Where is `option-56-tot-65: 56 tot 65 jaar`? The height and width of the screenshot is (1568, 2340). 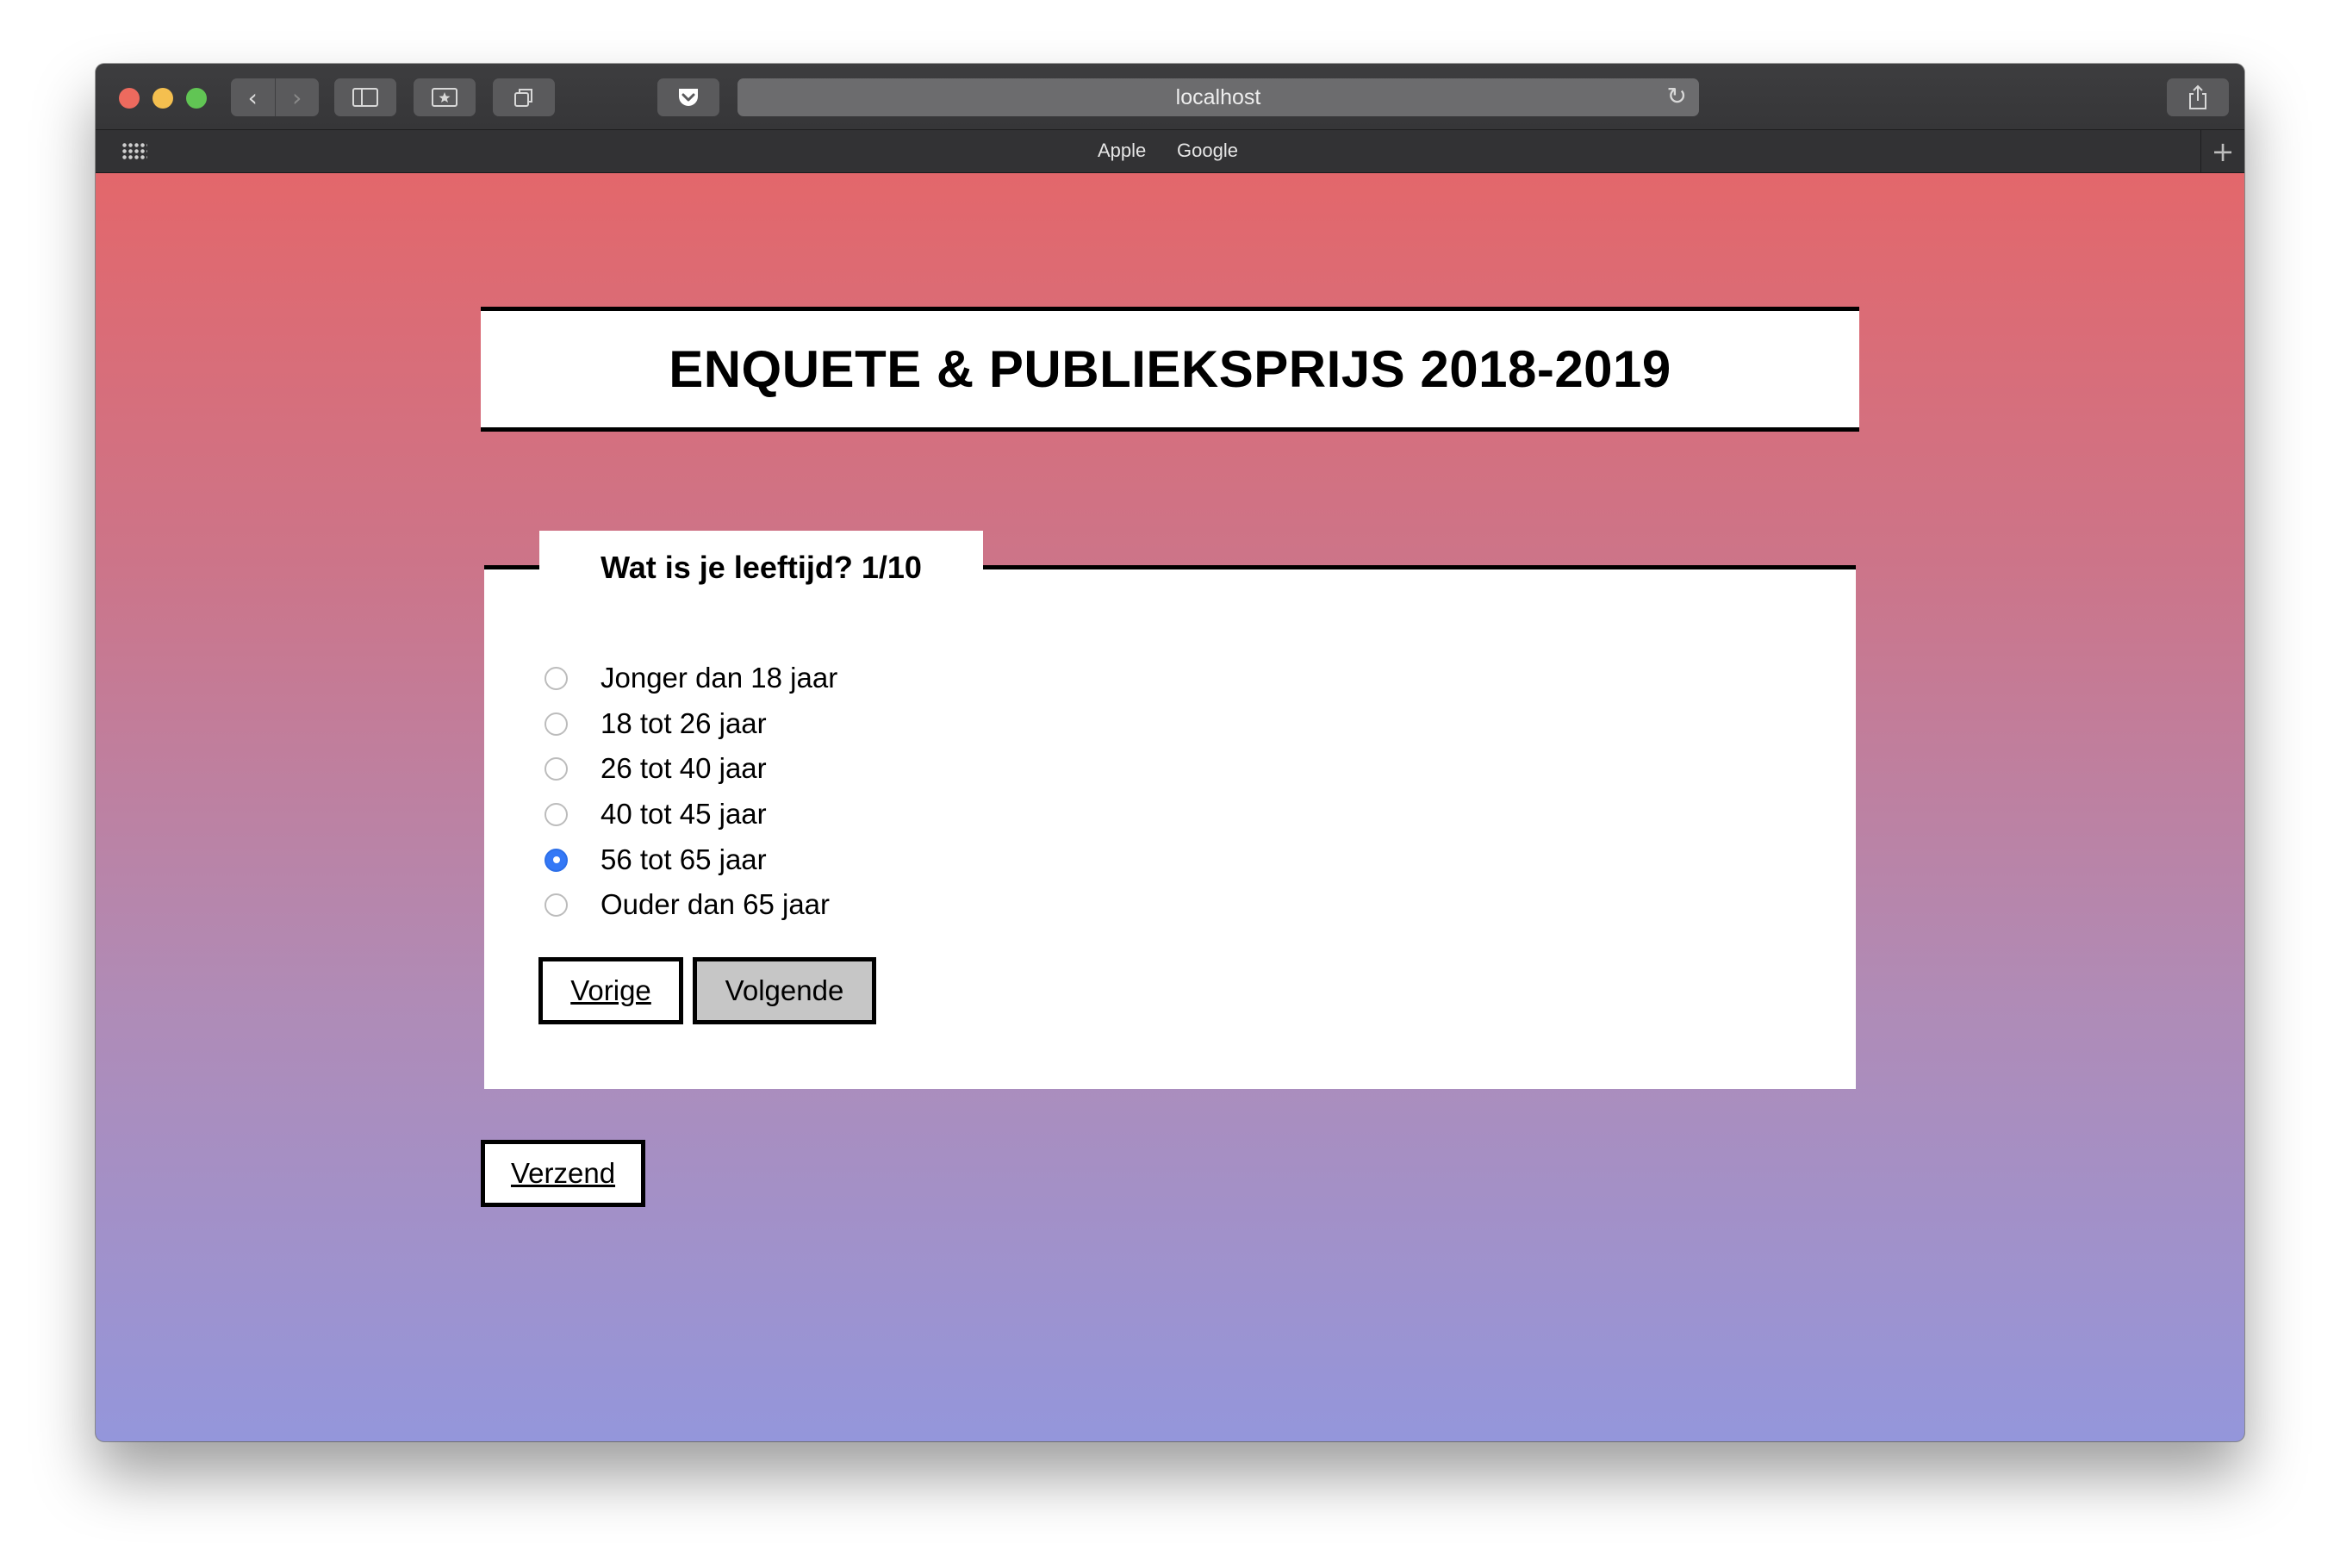
option-56-tot-65: 56 tot 65 jaar is located at coordinates (656, 860).